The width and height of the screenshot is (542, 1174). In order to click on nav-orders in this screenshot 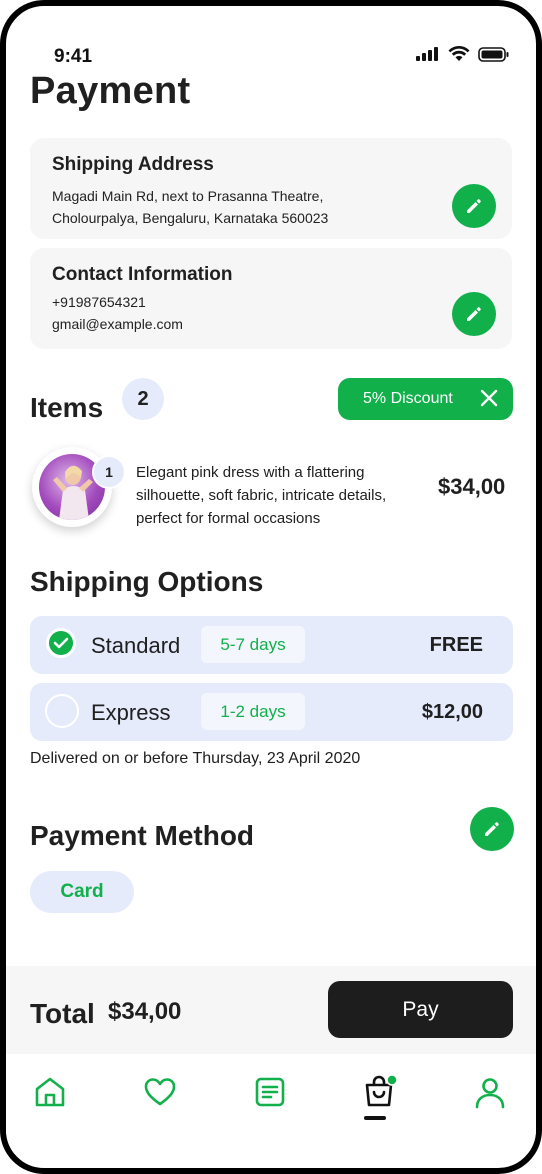, I will do `click(270, 1092)`.